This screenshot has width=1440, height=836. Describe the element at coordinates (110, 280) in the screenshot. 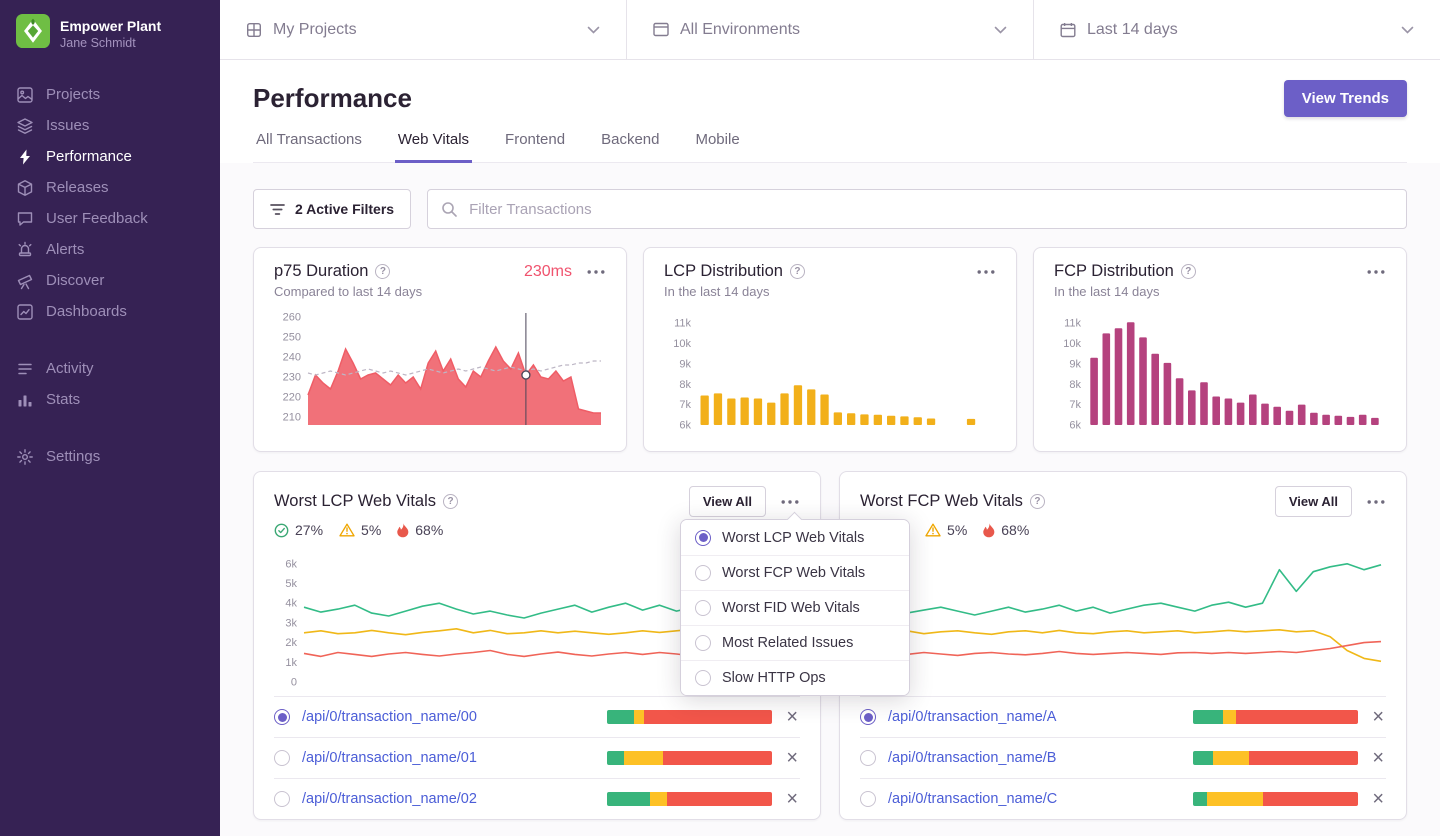

I see `sidebar-item-discover: Discover` at that location.